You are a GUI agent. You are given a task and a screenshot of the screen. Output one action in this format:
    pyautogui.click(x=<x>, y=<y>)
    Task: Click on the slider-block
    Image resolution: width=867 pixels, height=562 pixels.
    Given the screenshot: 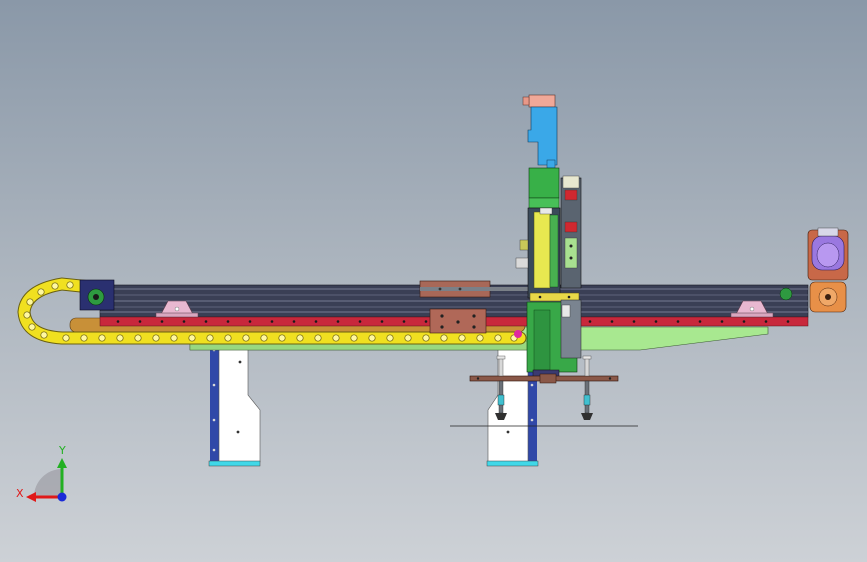 What is the action you would take?
    pyautogui.click(x=458, y=321)
    